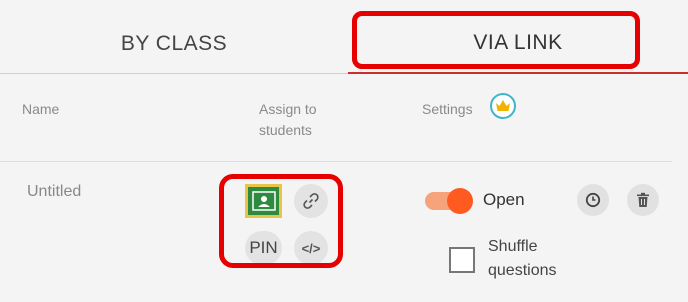 Image resolution: width=688 pixels, height=302 pixels. I want to click on open-toggle, so click(450, 201).